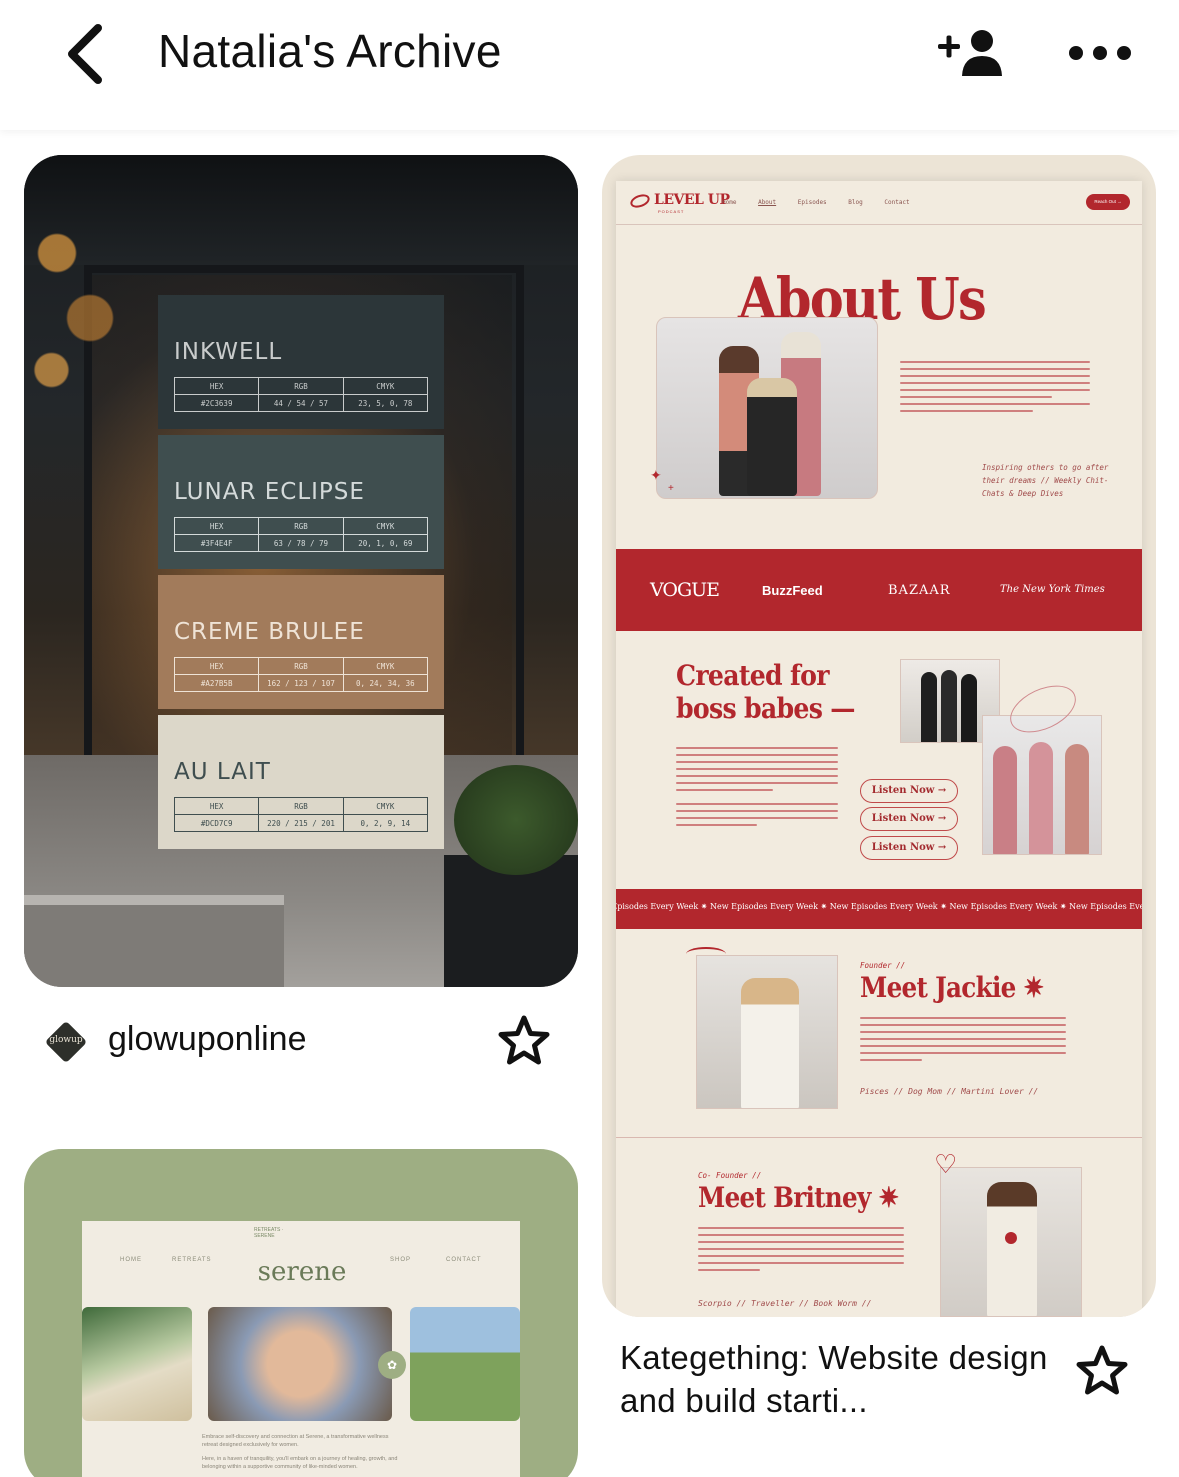 Image resolution: width=1179 pixels, height=1477 pixels. I want to click on press-vogue: VOGUE, so click(685, 590).